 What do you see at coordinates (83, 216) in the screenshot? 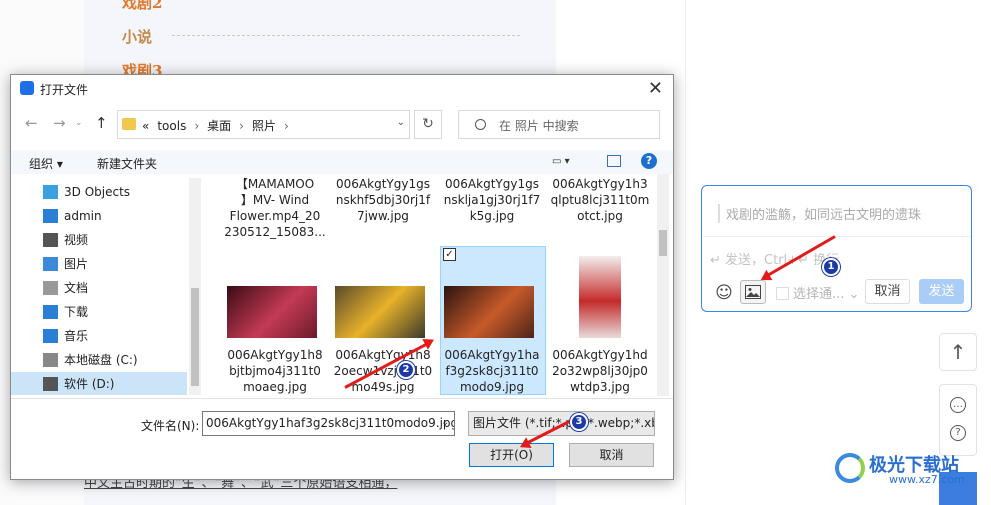
I see `sidebar-item-label: admin` at bounding box center [83, 216].